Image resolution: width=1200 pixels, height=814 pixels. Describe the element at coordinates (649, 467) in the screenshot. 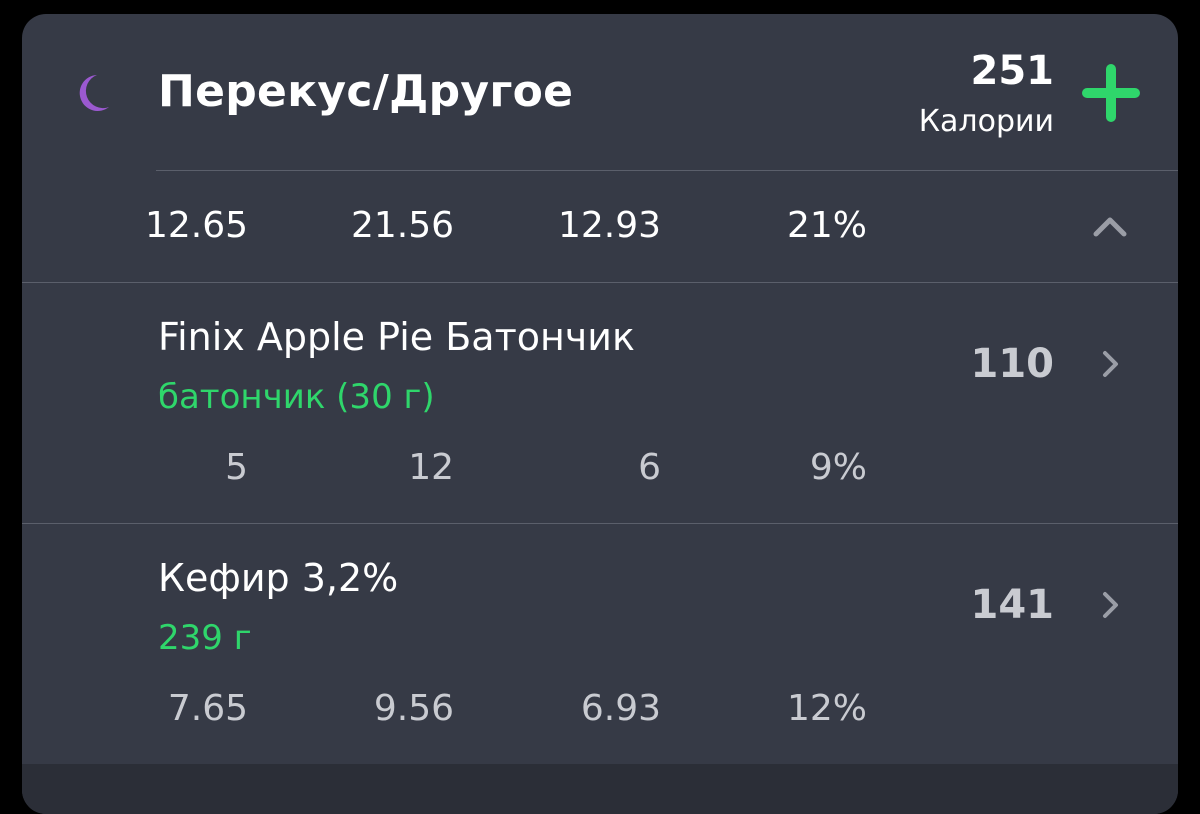

I see `food-item-macro-3: 6` at that location.